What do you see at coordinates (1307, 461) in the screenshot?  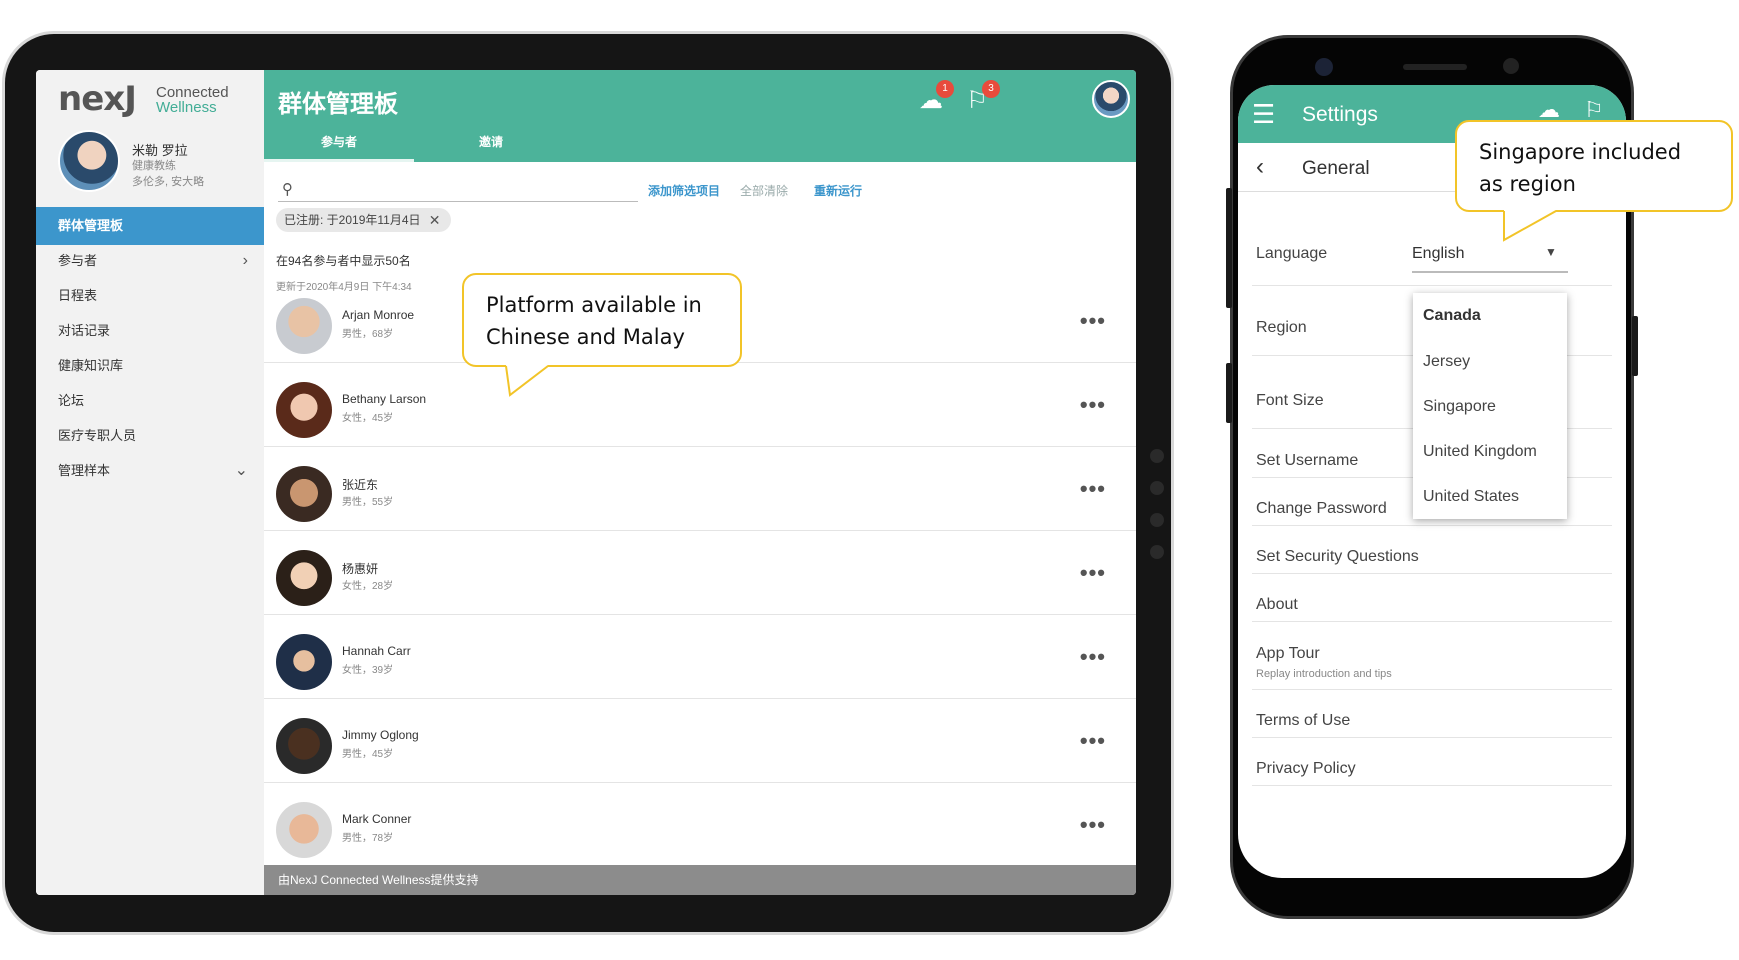 I see `setting-set-username: Set Username` at bounding box center [1307, 461].